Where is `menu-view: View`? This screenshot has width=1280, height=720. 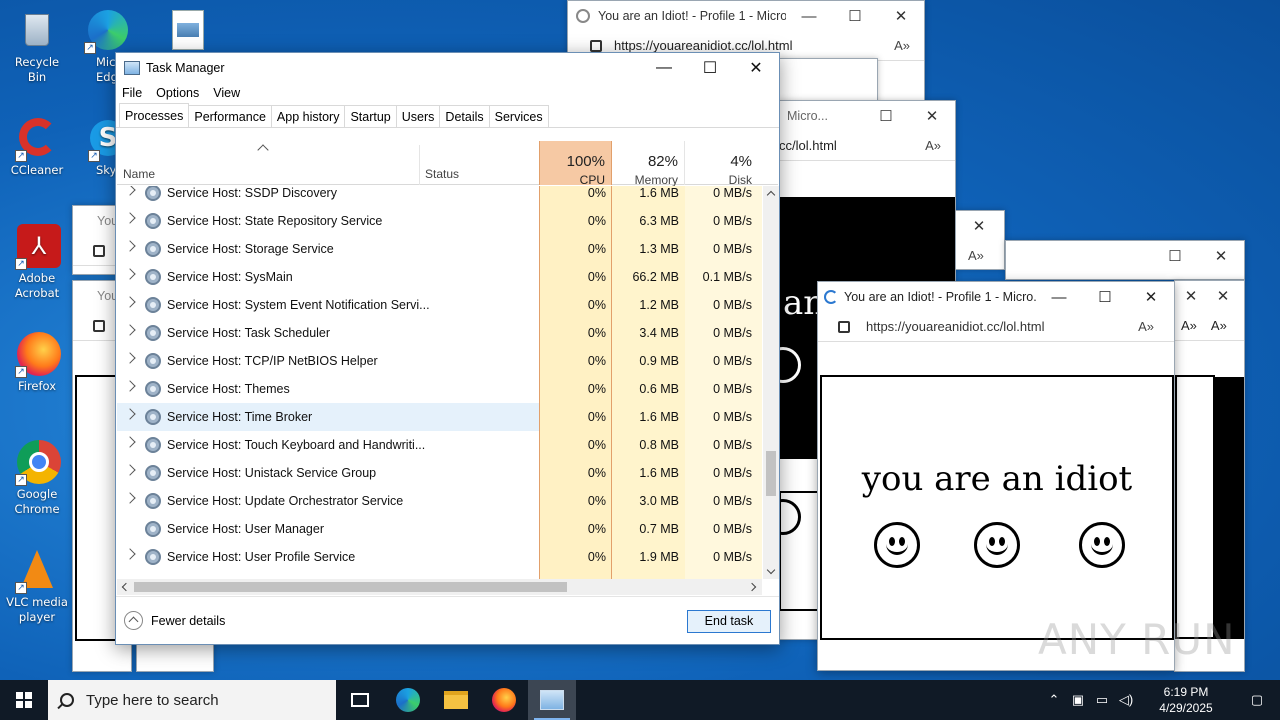 menu-view: View is located at coordinates (226, 93).